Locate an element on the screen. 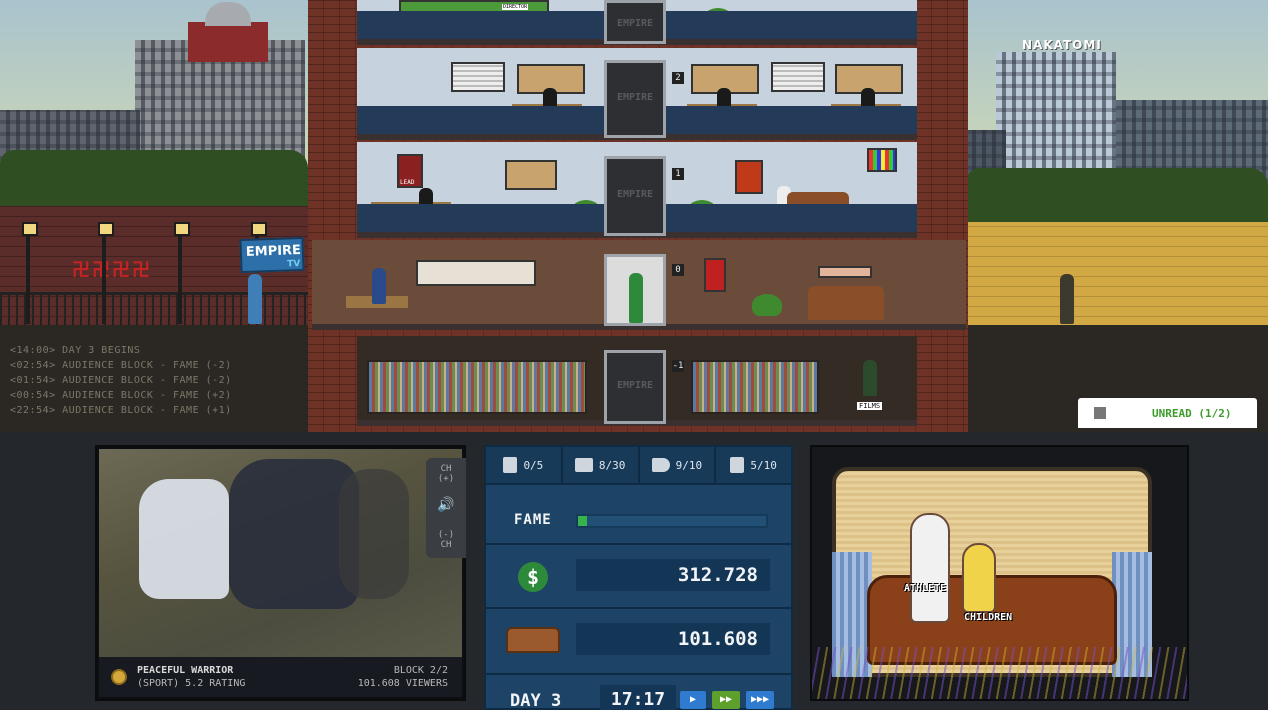 The image size is (1268, 710). nakatomi-sign: NAKATOMI is located at coordinates (1062, 45).